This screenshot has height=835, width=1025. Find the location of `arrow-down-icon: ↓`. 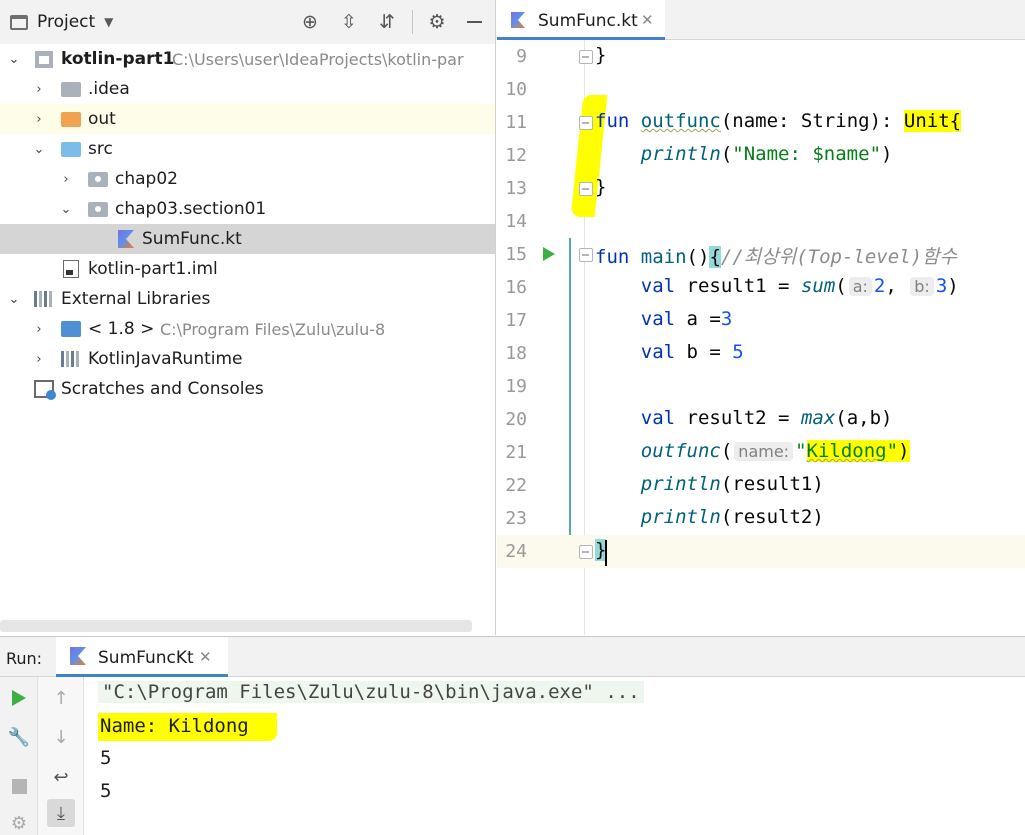

arrow-down-icon: ↓ is located at coordinates (61, 737).